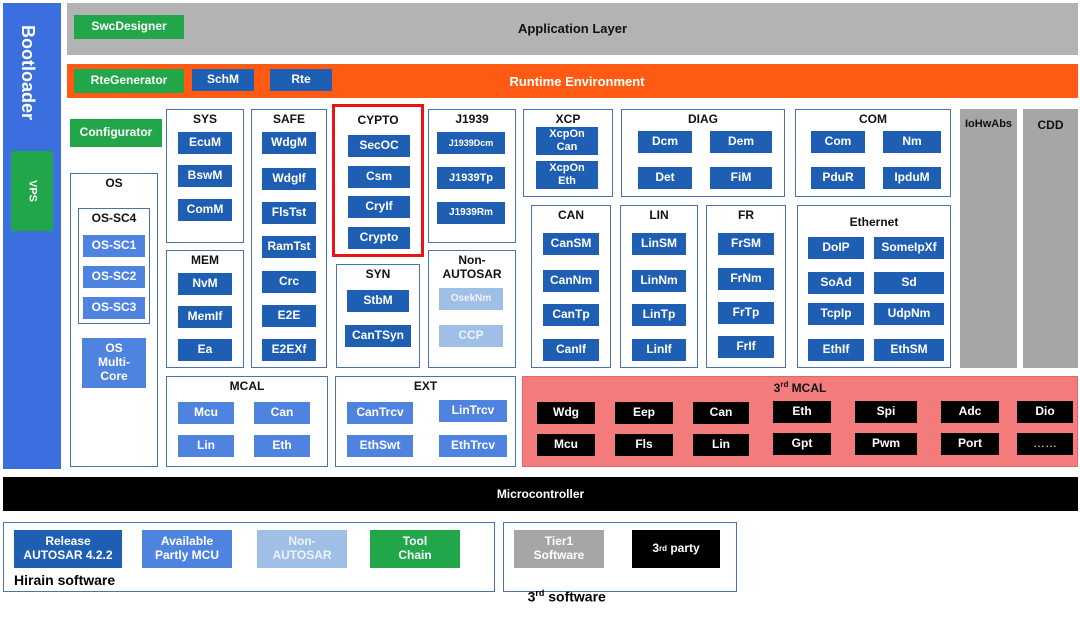  Describe the element at coordinates (114, 183) in the screenshot. I see `os-title: OS` at that location.